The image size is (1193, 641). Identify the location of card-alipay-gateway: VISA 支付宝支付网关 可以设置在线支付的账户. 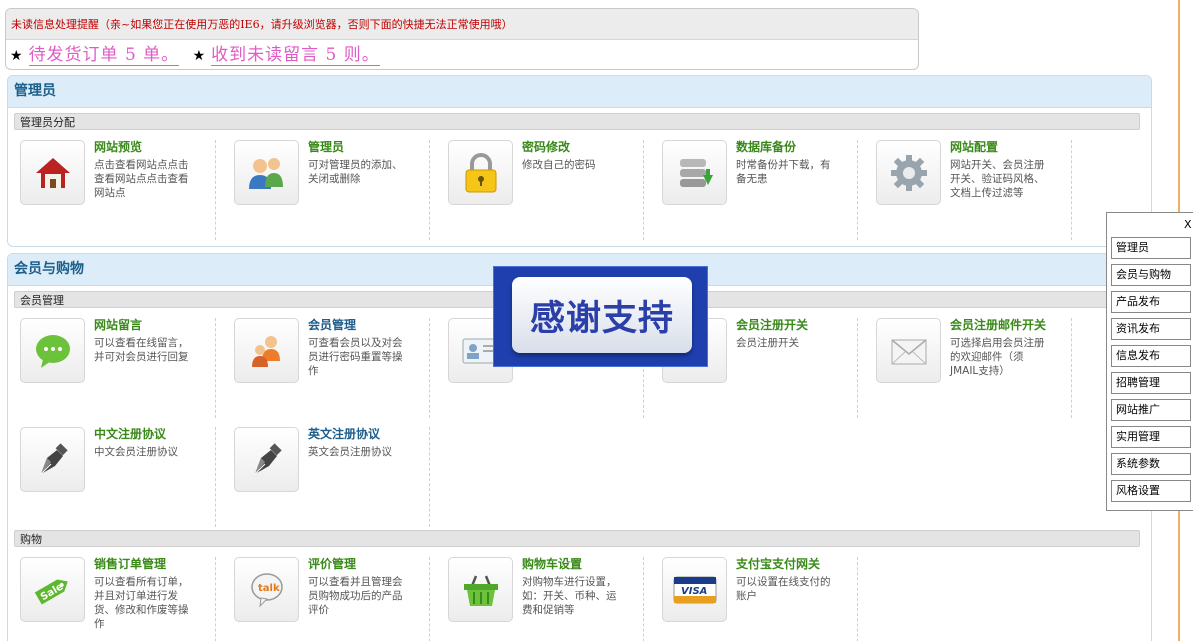
(757, 599).